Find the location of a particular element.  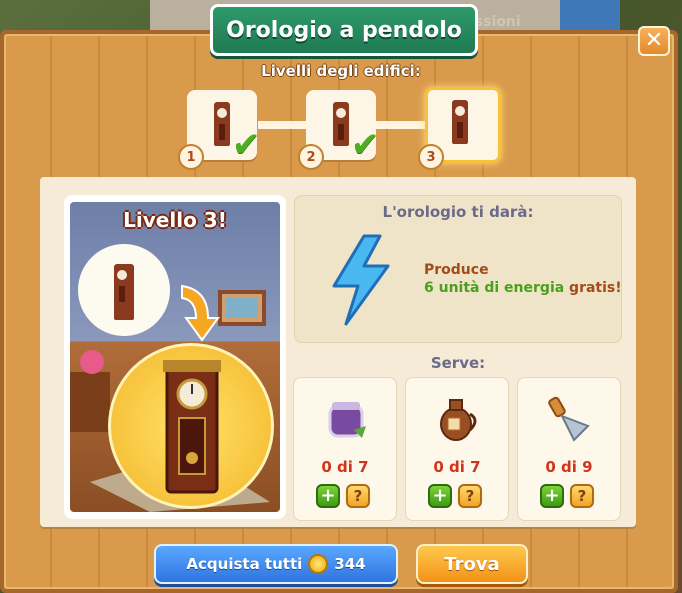

next-level-circle is located at coordinates (191, 426).